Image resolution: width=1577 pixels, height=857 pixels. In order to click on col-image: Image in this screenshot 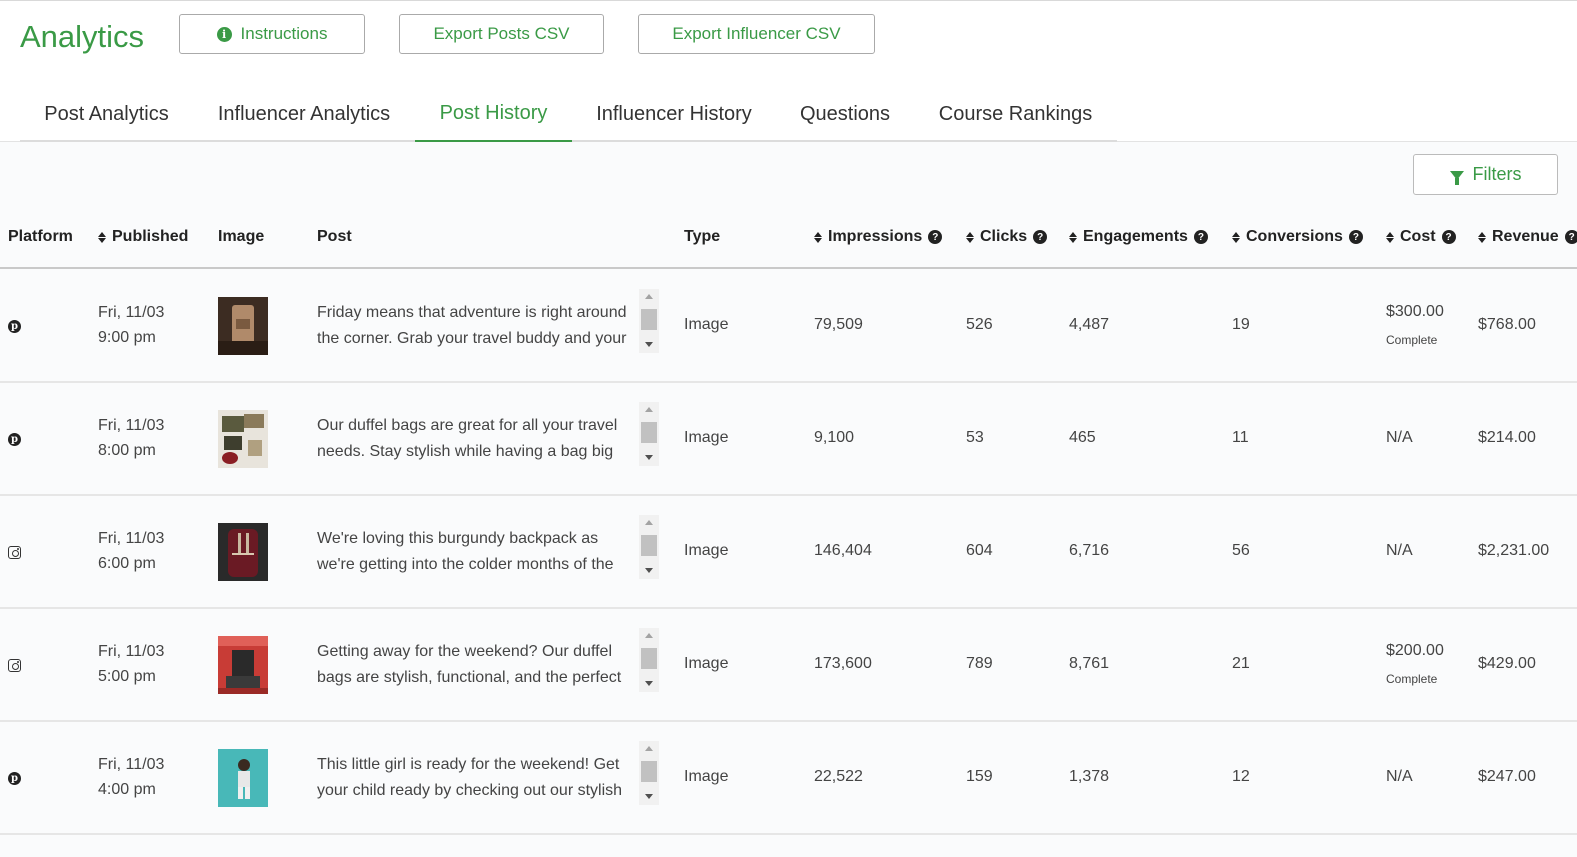, I will do `click(241, 237)`.